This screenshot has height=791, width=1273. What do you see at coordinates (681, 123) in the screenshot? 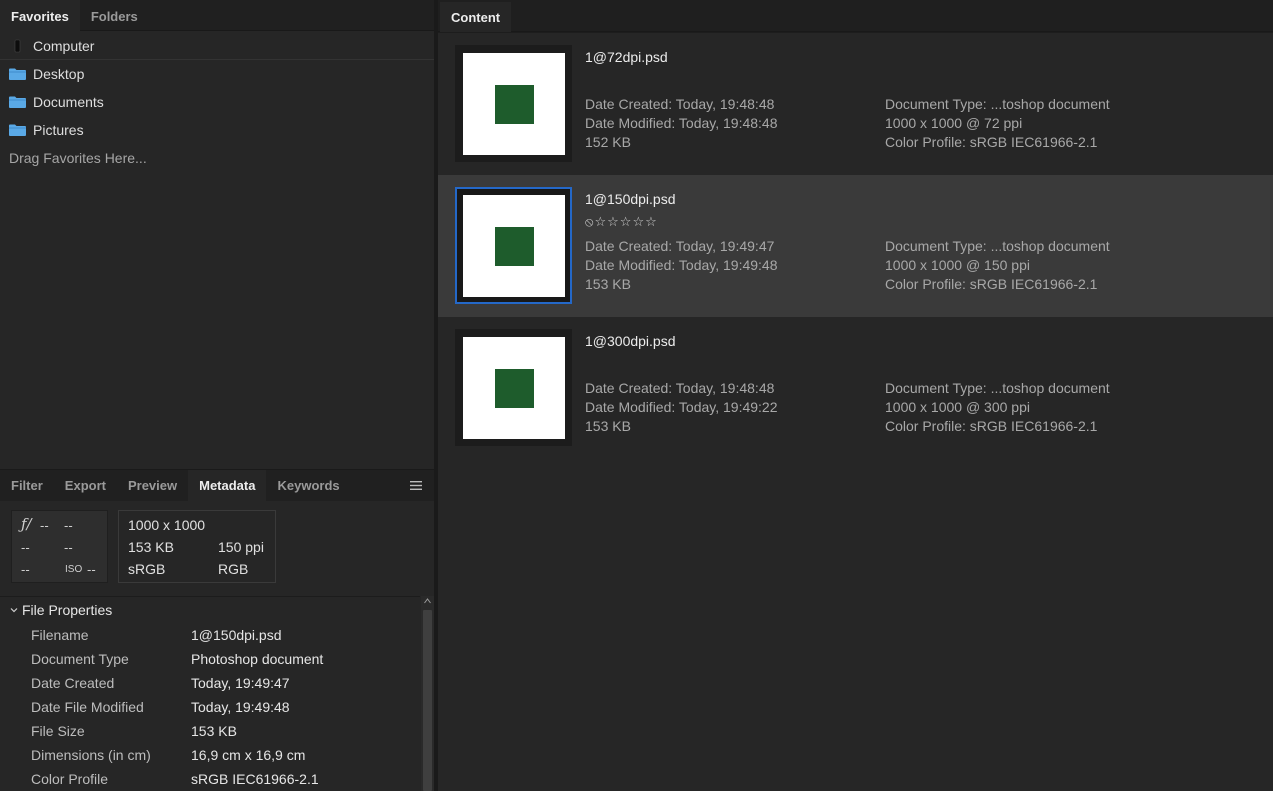
I see `date-modified: Date Modified: Today, 19:48:48` at bounding box center [681, 123].